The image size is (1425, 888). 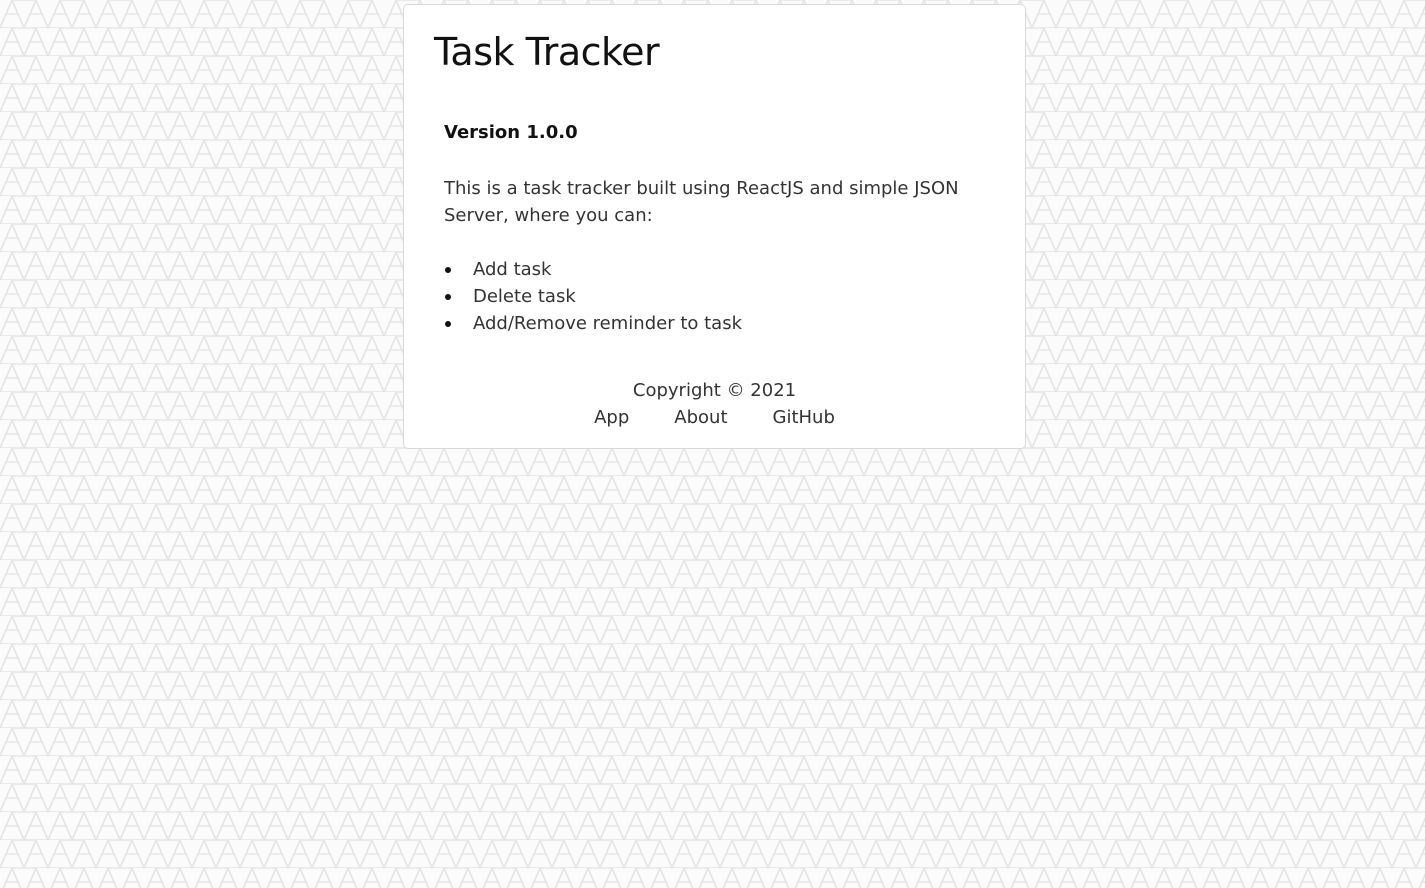 I want to click on feature-label: Add/Remove reminder to task, so click(x=608, y=323).